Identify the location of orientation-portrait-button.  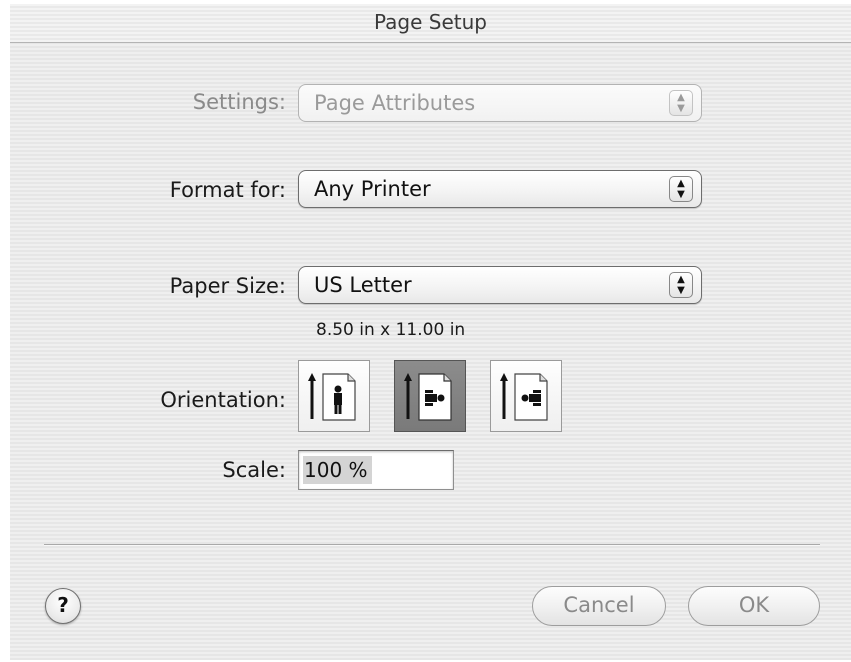
(334, 396).